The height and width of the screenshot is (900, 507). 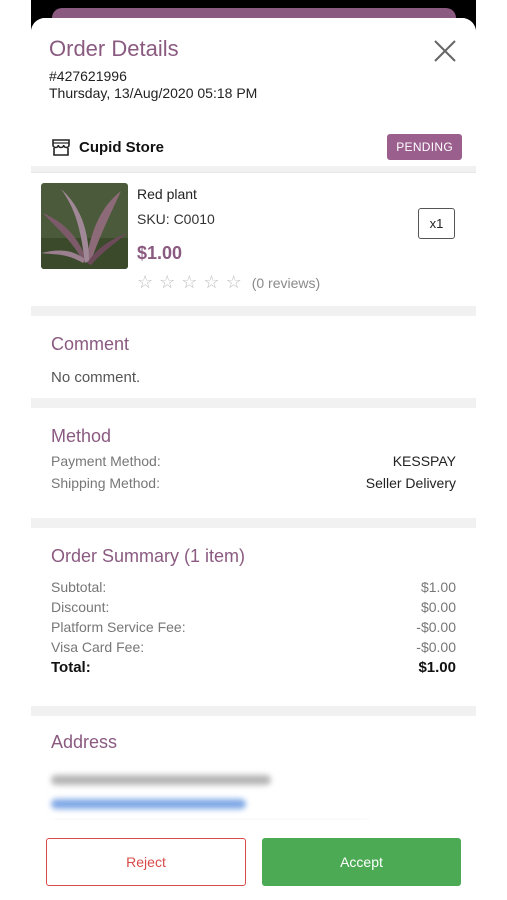 I want to click on payment-method-value: KESSPAY, so click(x=424, y=461).